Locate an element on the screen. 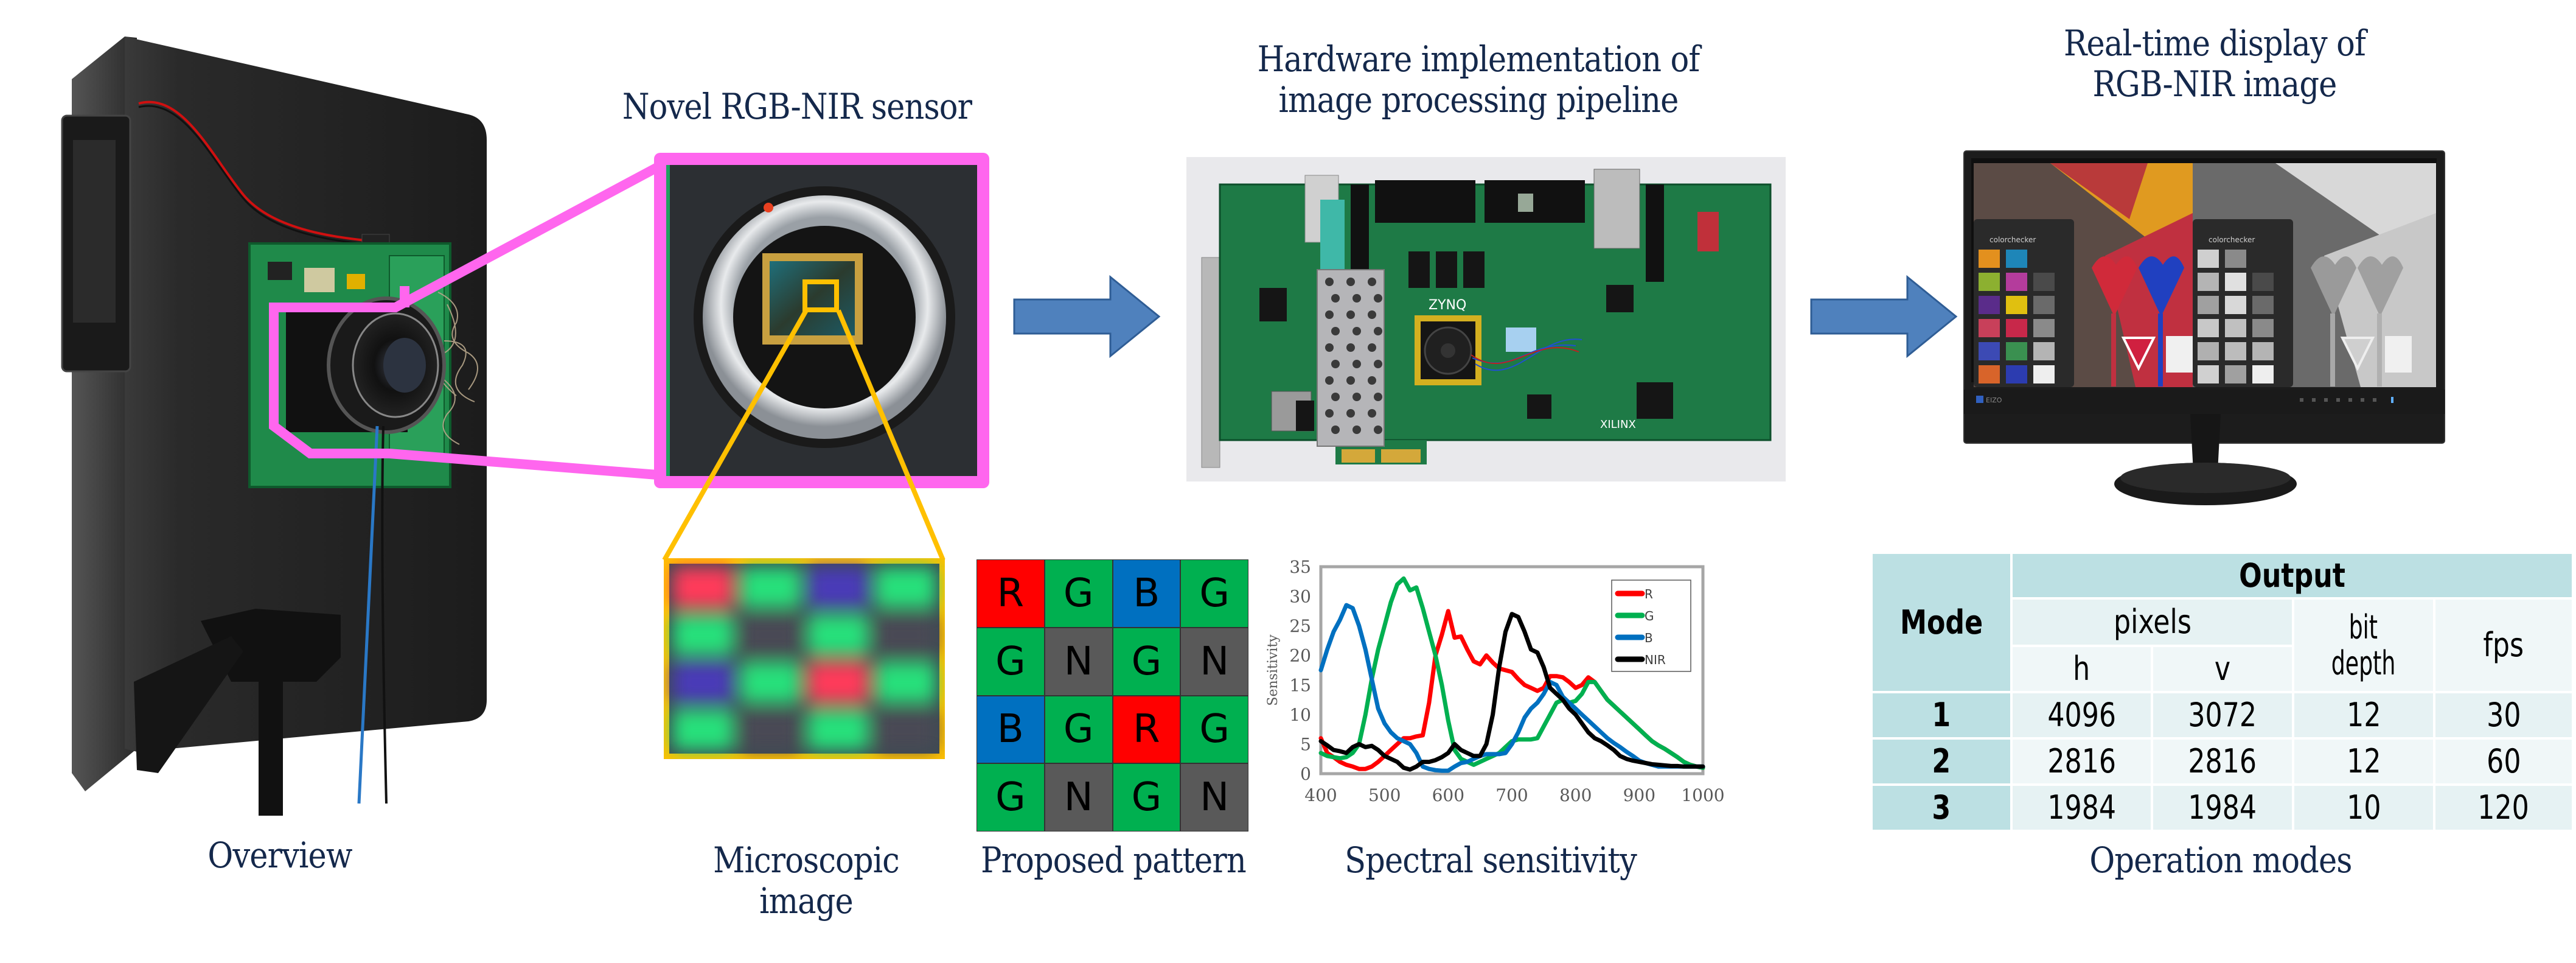 The width and height of the screenshot is (2576, 963). mode-header: Mode is located at coordinates (1941, 623).